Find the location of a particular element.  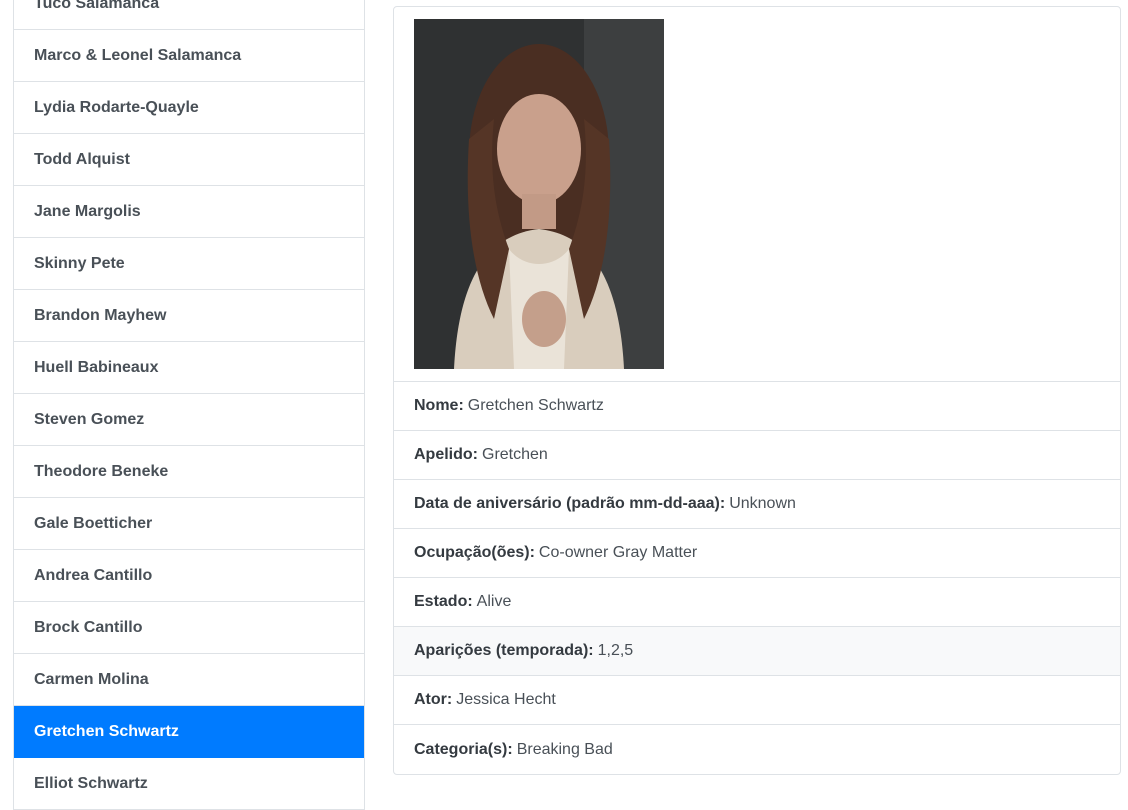

detail-value: Jessica Hecht is located at coordinates (506, 699).